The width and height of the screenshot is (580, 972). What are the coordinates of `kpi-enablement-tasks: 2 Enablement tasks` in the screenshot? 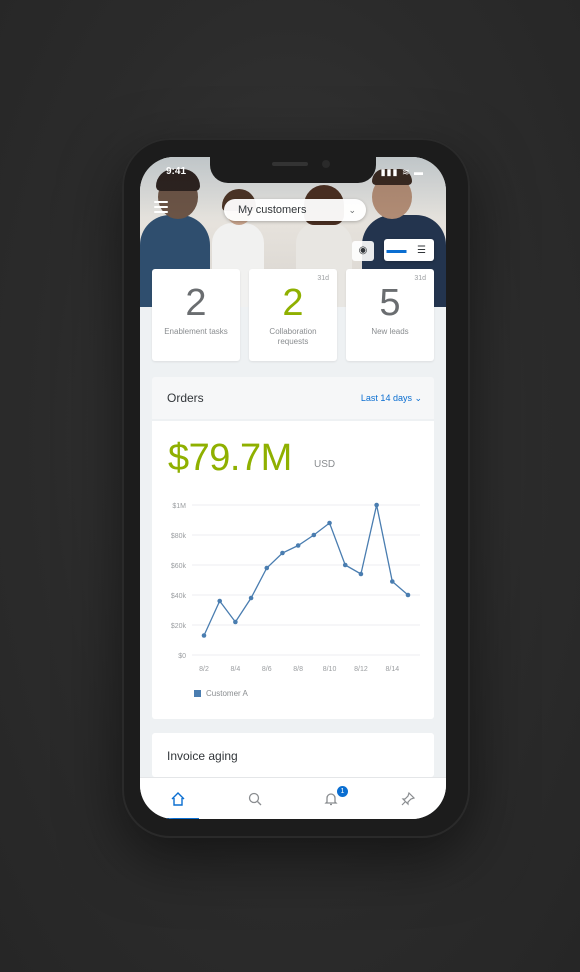 It's located at (196, 315).